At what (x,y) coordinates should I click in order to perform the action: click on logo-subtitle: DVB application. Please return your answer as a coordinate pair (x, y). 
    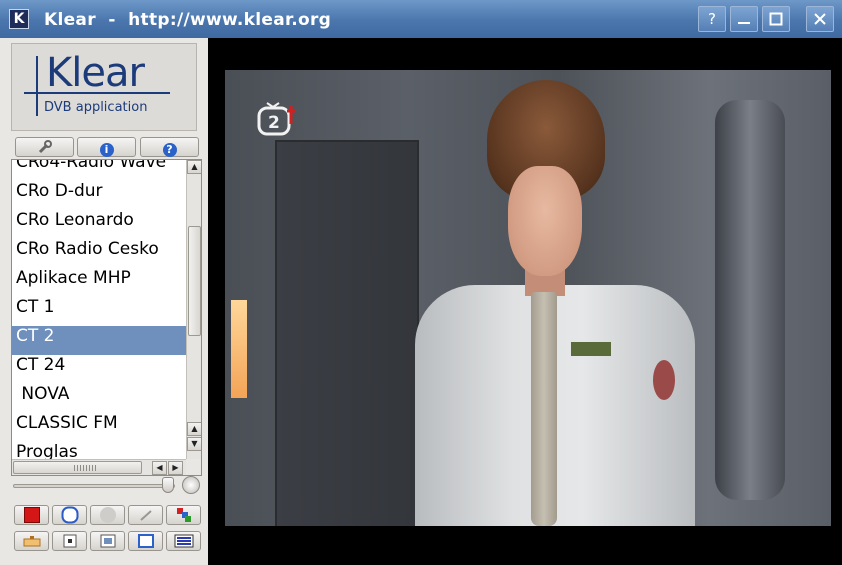
    Looking at the image, I should click on (96, 107).